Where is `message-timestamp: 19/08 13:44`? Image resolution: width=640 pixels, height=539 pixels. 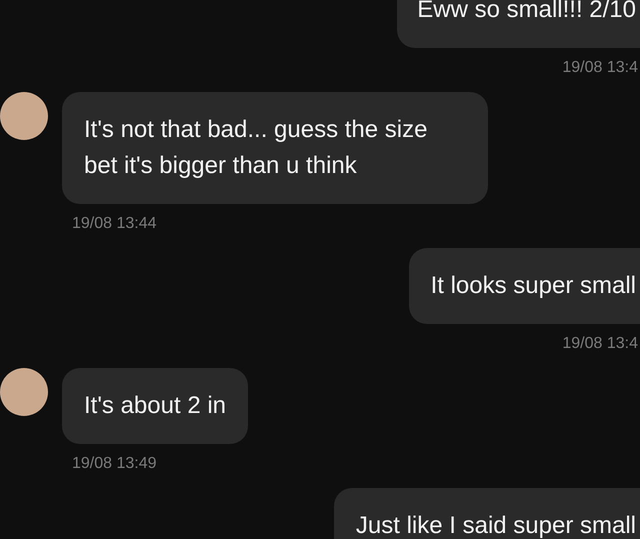 message-timestamp: 19/08 13:44 is located at coordinates (114, 224).